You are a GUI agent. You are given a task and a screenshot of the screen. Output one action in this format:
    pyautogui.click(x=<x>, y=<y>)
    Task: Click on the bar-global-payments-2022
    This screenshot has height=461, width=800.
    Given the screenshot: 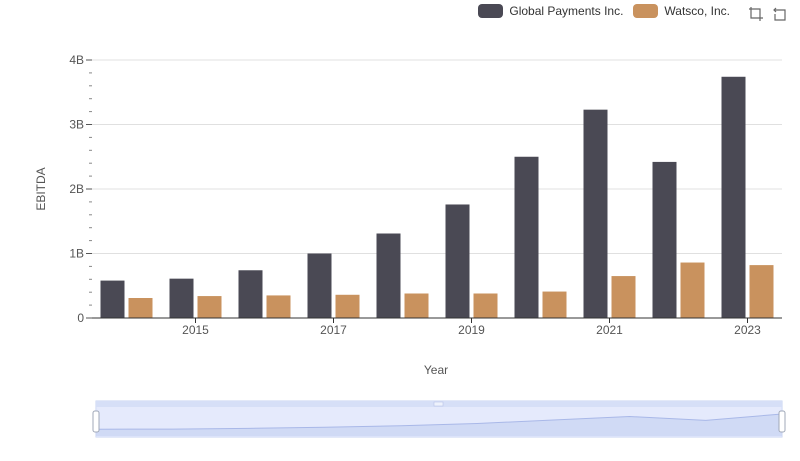 What is the action you would take?
    pyautogui.click(x=664, y=239)
    